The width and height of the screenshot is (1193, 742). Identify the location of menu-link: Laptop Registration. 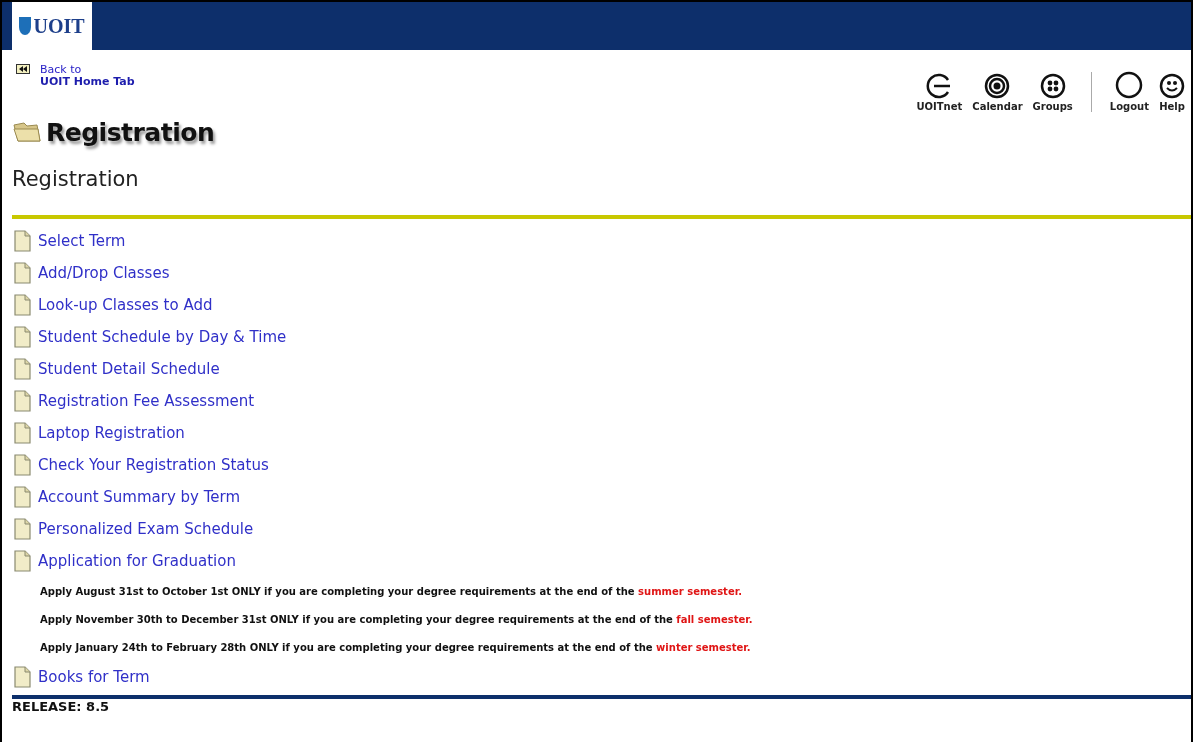
(111, 433).